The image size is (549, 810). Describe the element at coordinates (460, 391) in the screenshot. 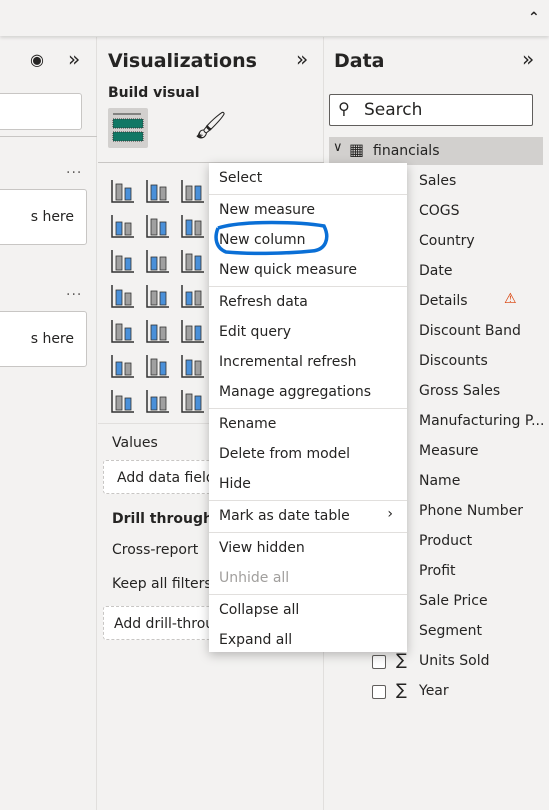

I see `field-label: Gross Sales` at that location.